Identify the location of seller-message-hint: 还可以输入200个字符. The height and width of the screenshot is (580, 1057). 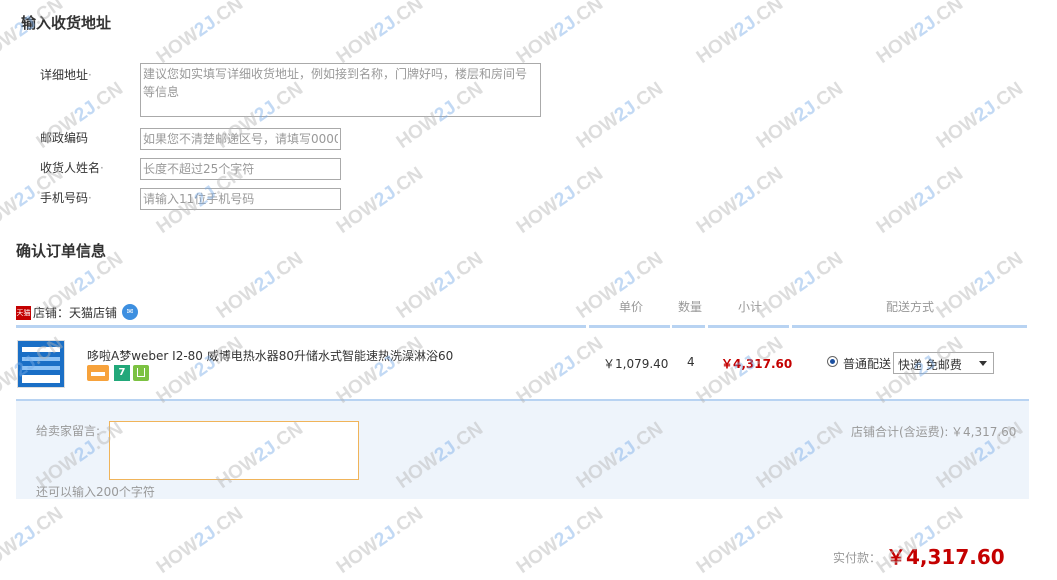
(95, 492).